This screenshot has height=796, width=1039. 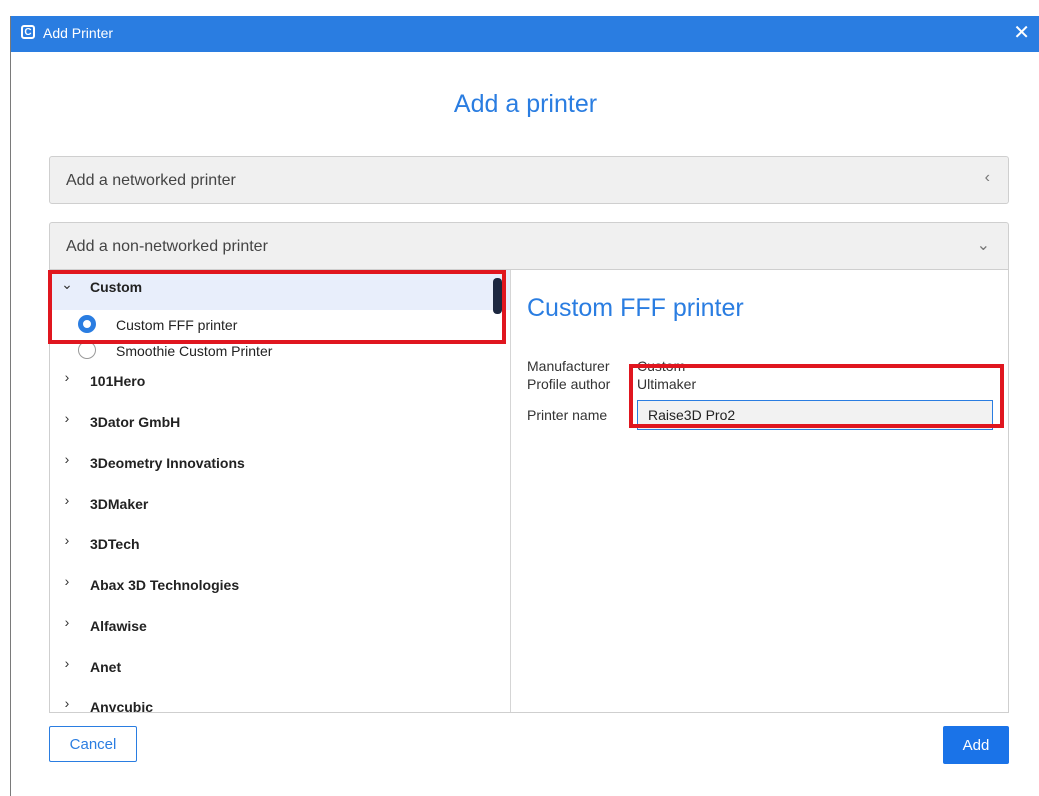 What do you see at coordinates (280, 420) in the screenshot?
I see `tree-item-manufacturer: › 3Dator GmbH` at bounding box center [280, 420].